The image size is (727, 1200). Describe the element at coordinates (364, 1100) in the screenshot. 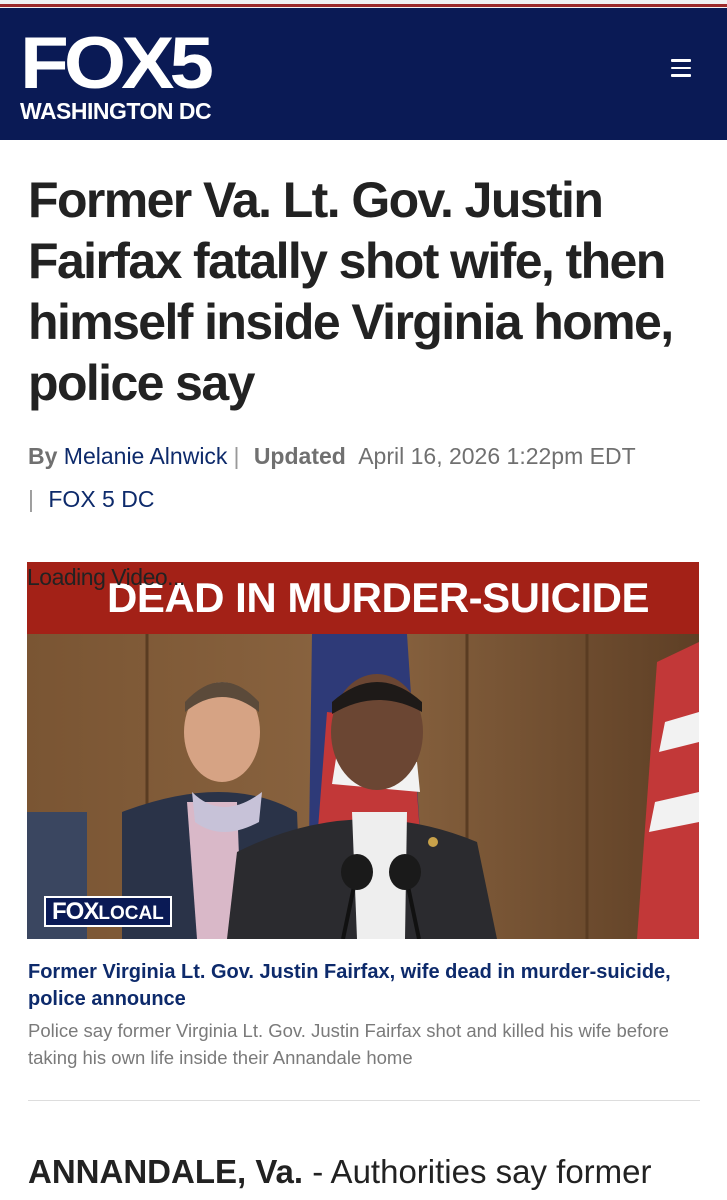

I see `section-divider` at that location.